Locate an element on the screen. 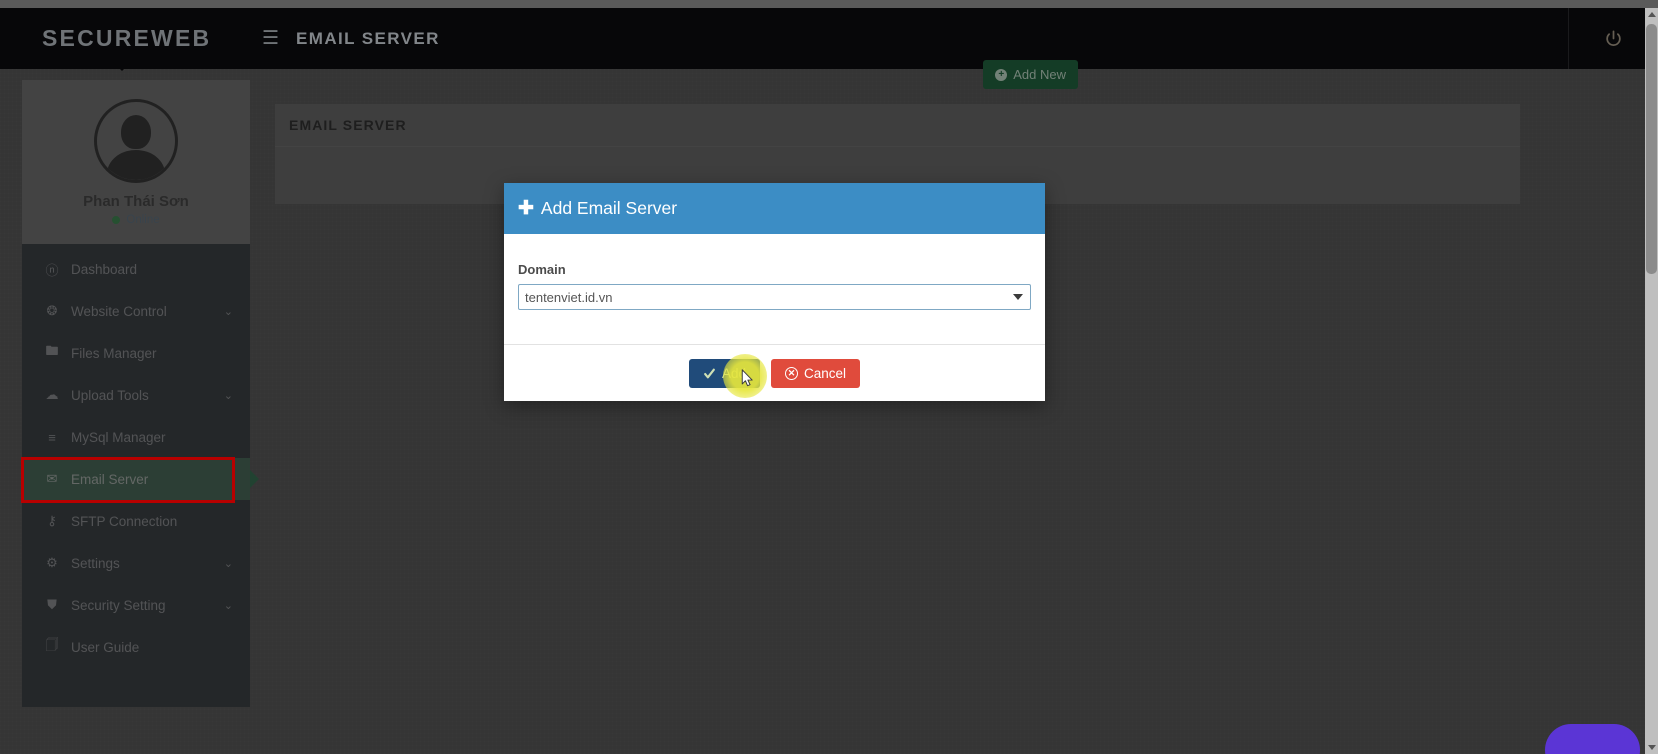  brand-caret-icon is located at coordinates (122, 66).